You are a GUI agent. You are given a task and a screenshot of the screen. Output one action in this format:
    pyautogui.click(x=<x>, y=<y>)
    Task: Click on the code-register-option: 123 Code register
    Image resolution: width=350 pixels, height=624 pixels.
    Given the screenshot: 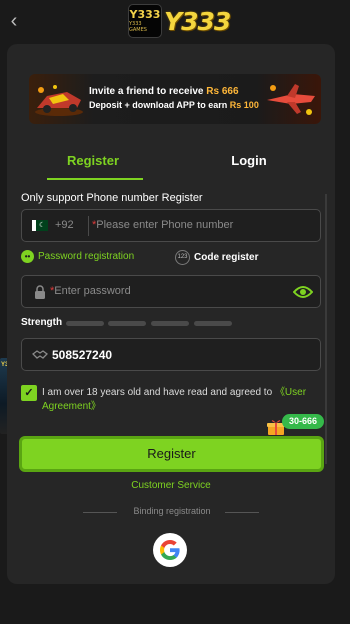 What is the action you would take?
    pyautogui.click(x=216, y=257)
    